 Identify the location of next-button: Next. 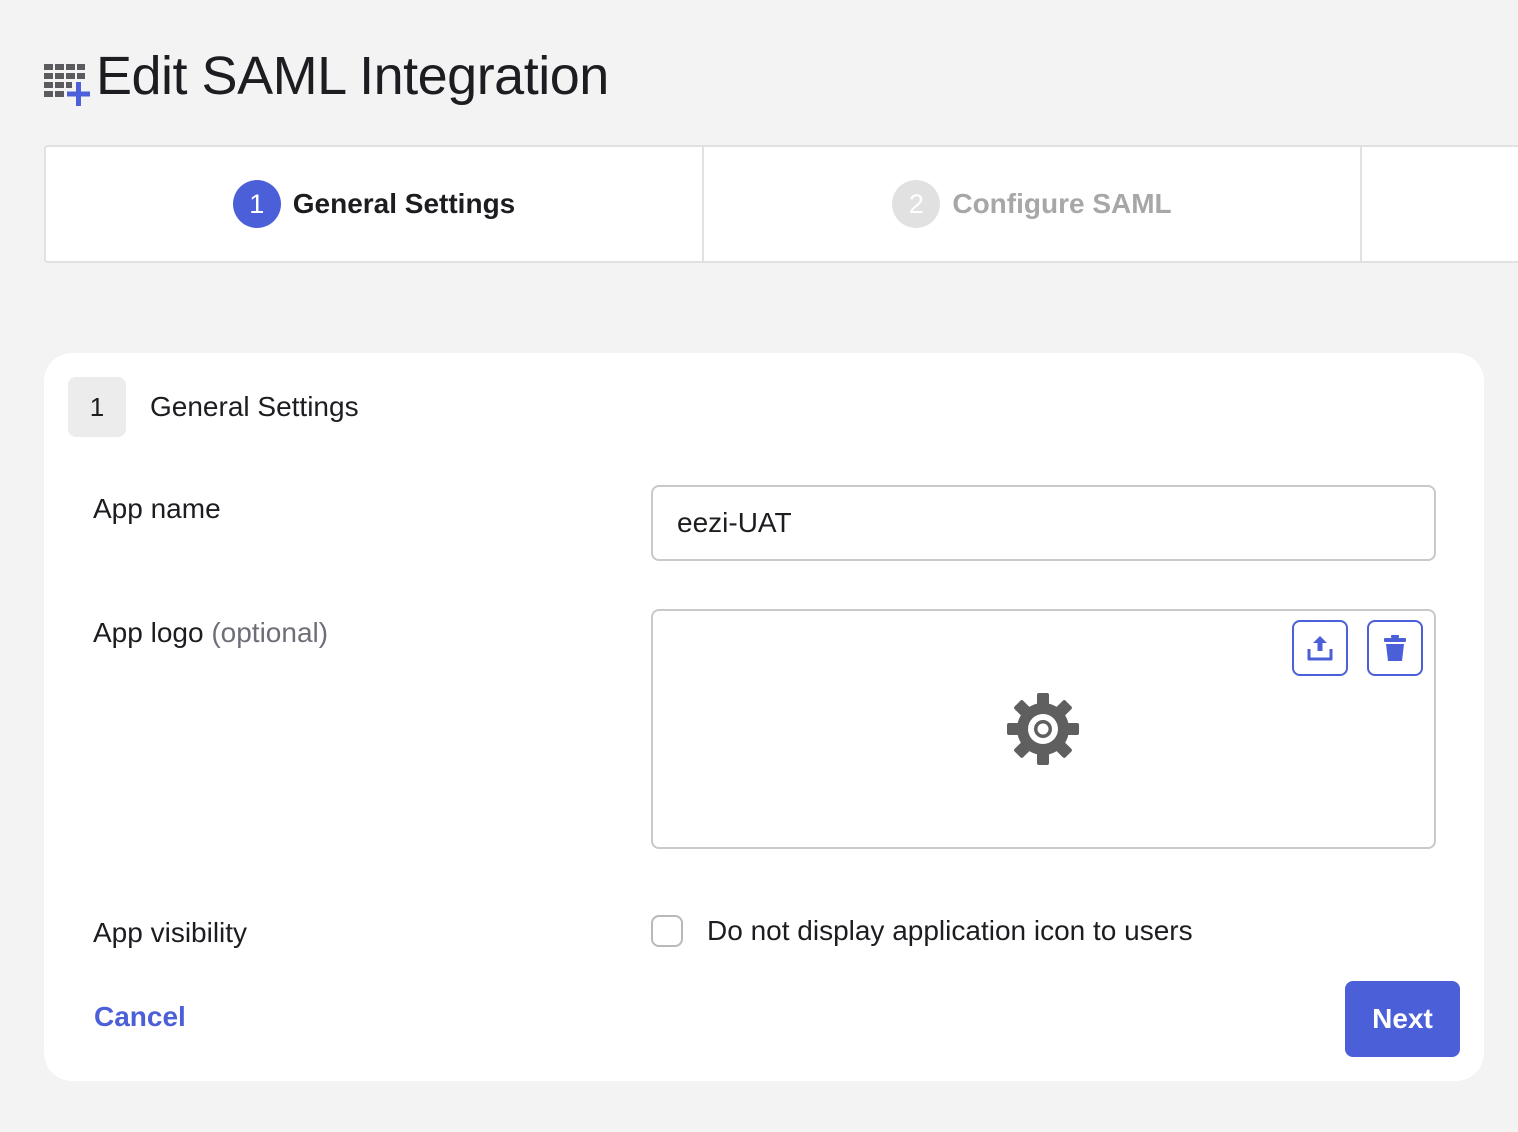
(1402, 1019).